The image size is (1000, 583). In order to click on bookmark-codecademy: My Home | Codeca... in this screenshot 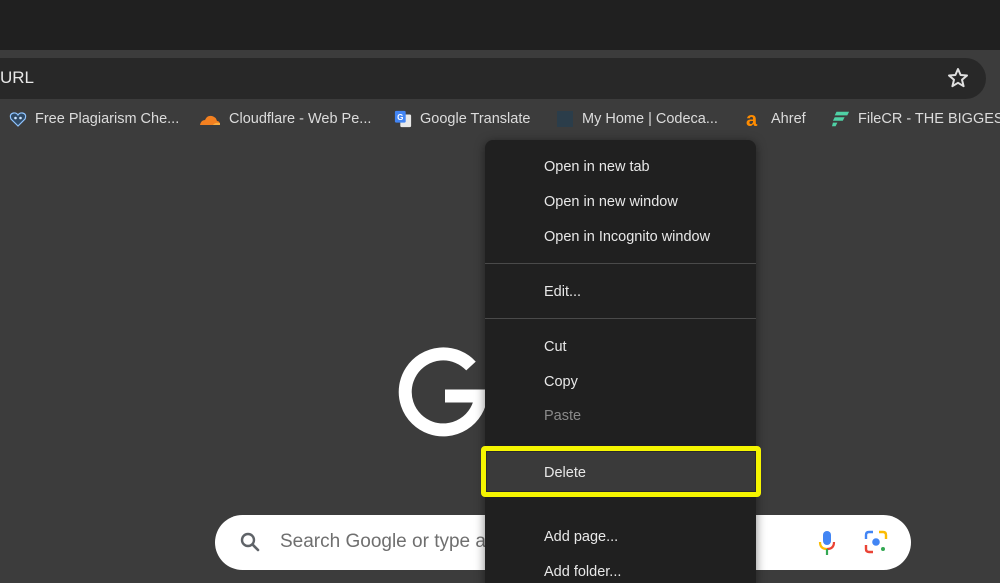, I will do `click(637, 119)`.